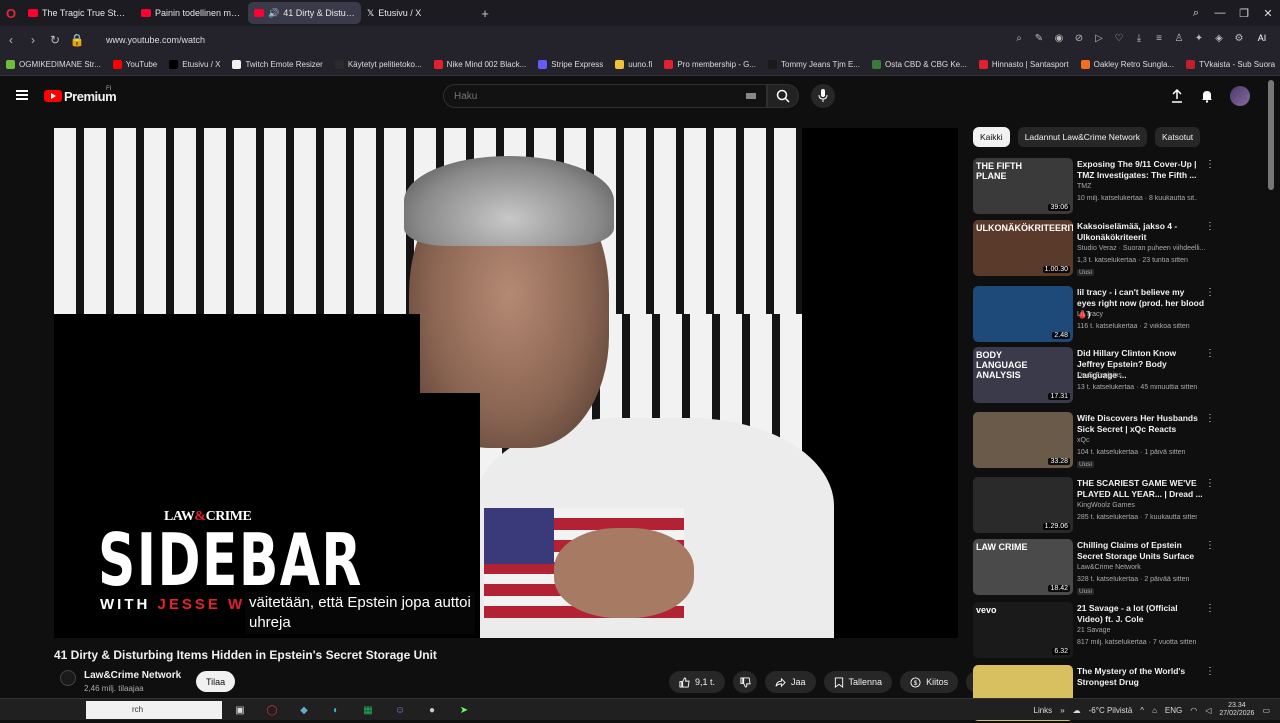  Describe the element at coordinates (68, 678) in the screenshot. I see `channel-avatar` at that location.